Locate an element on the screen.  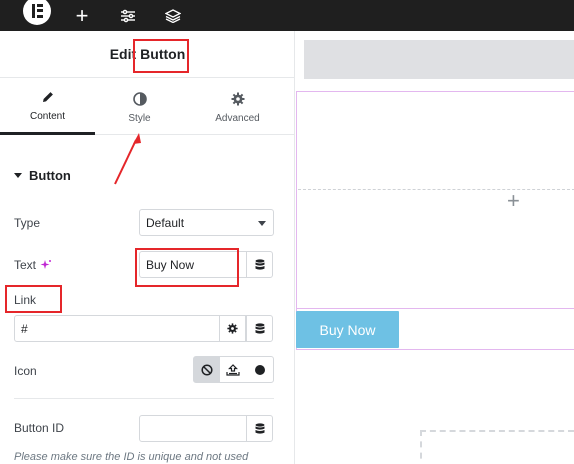
section-toggle-button: Button is located at coordinates (42, 175).